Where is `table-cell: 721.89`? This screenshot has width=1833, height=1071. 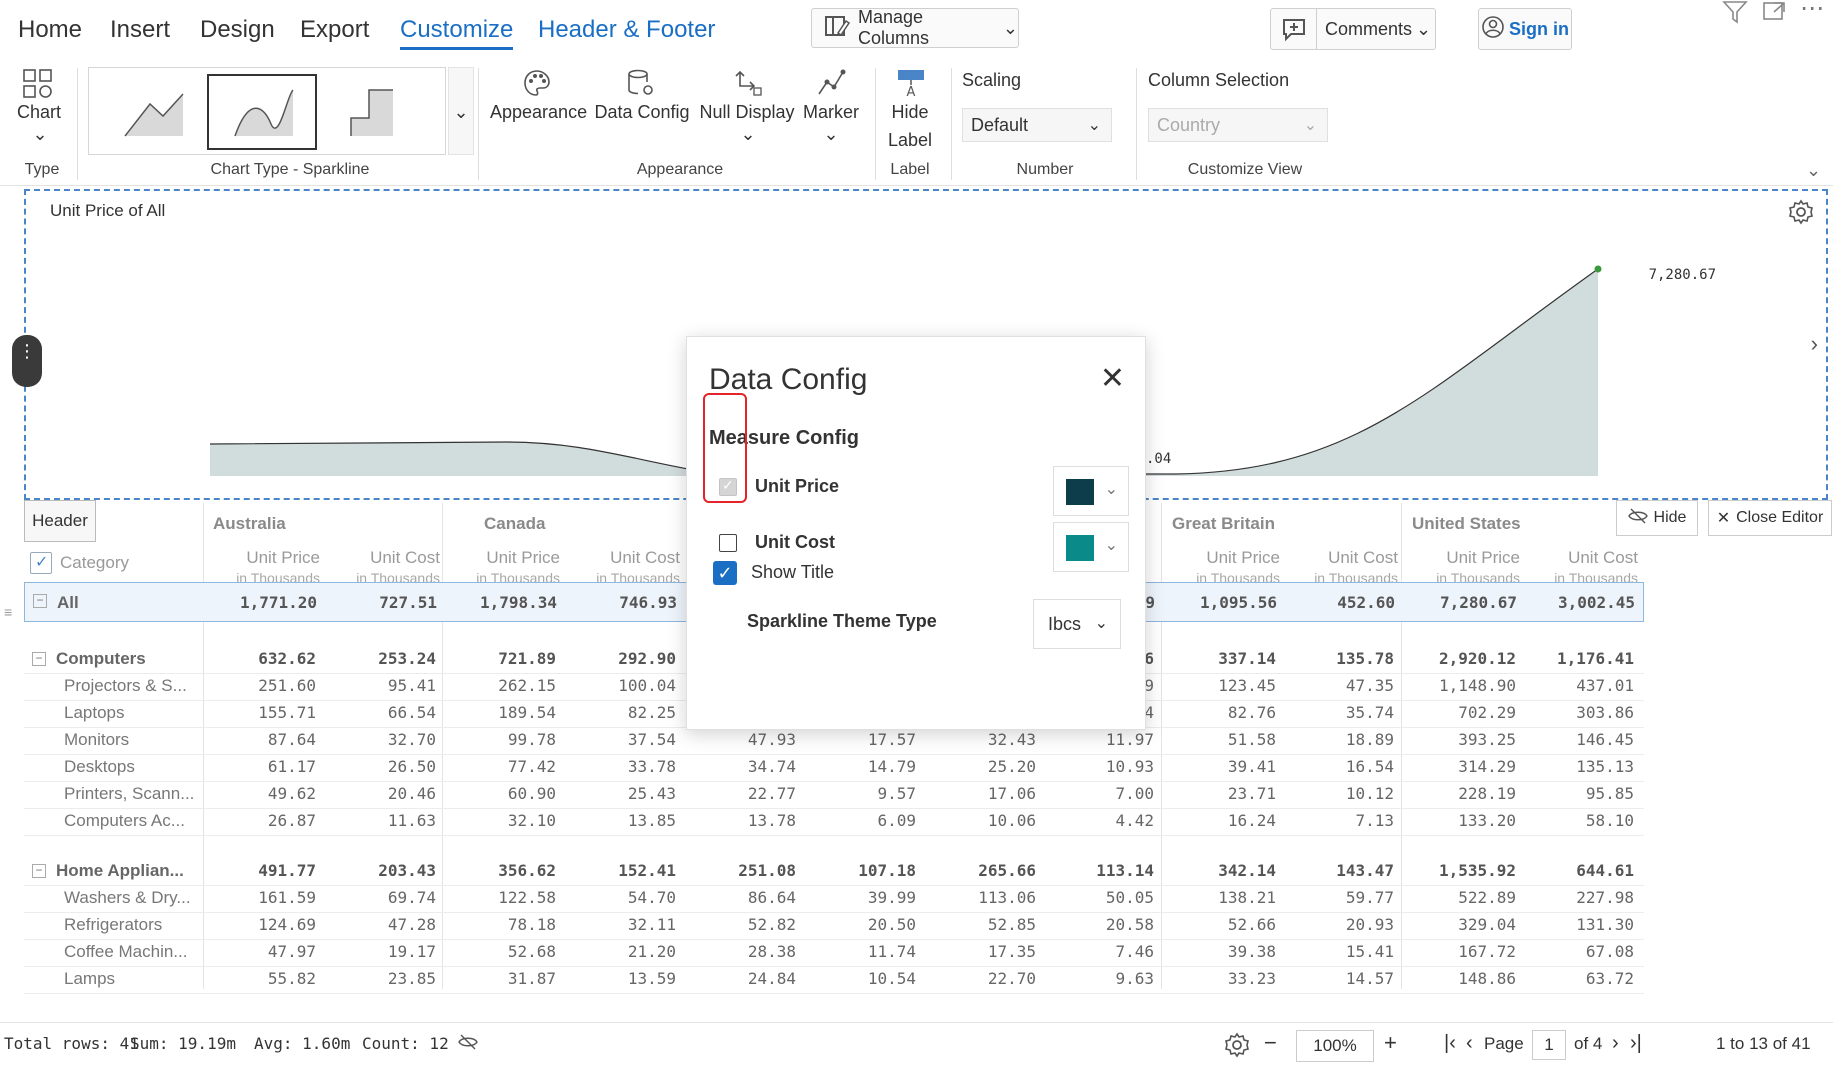 table-cell: 721.89 is located at coordinates (501, 658).